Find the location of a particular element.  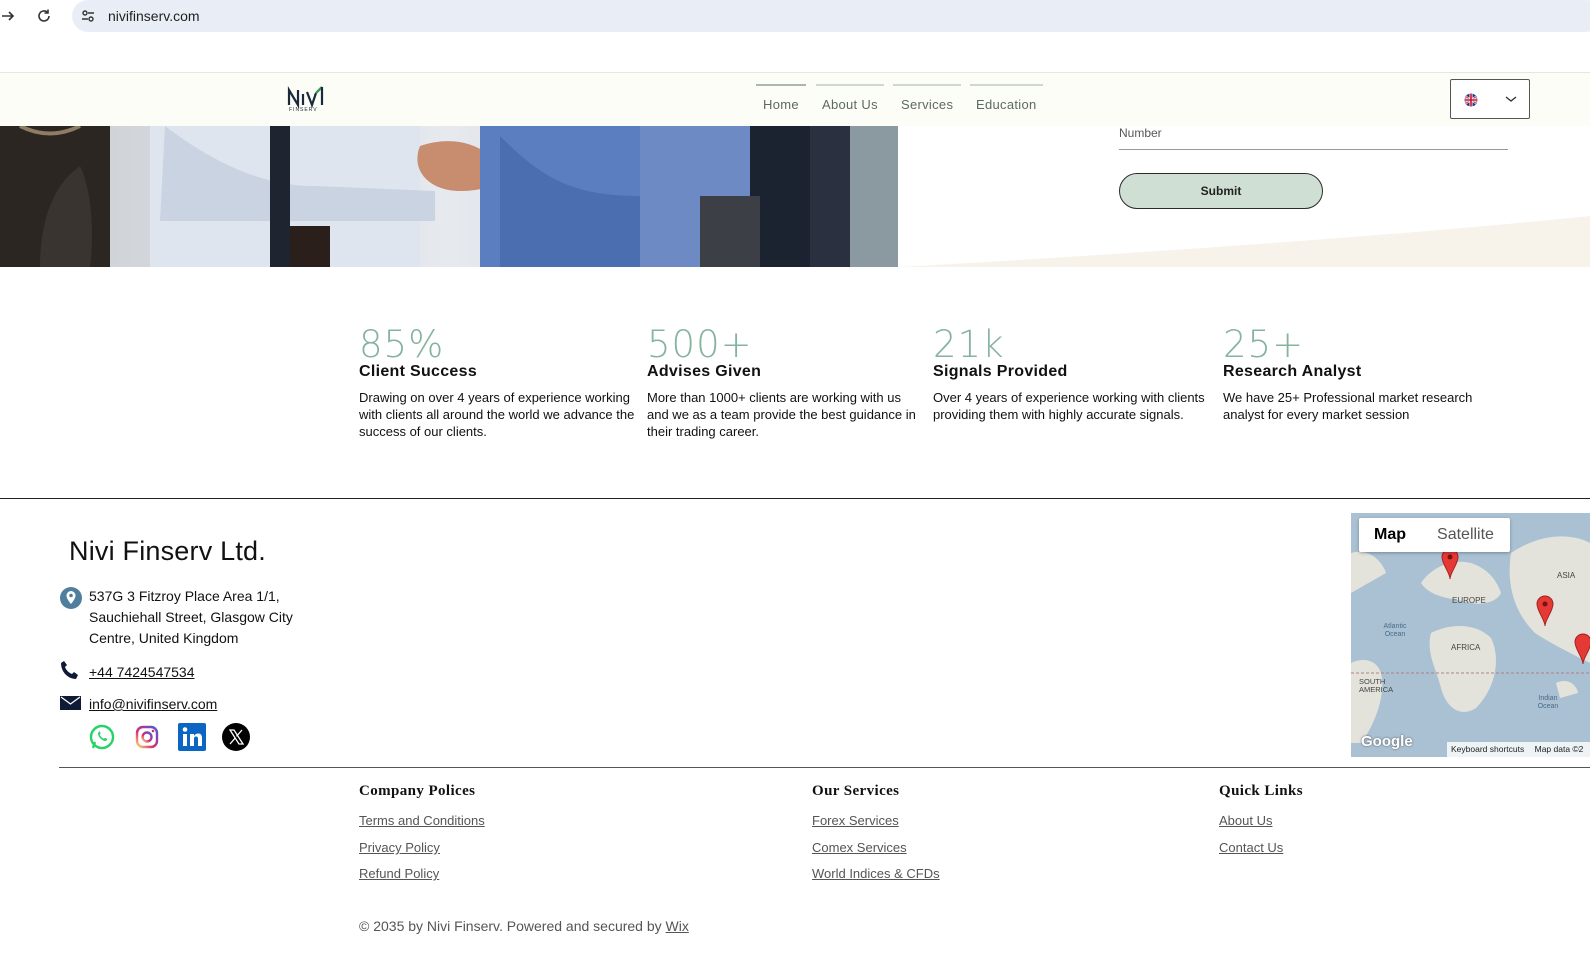

map-label-europe: EUROPE is located at coordinates (1469, 600).